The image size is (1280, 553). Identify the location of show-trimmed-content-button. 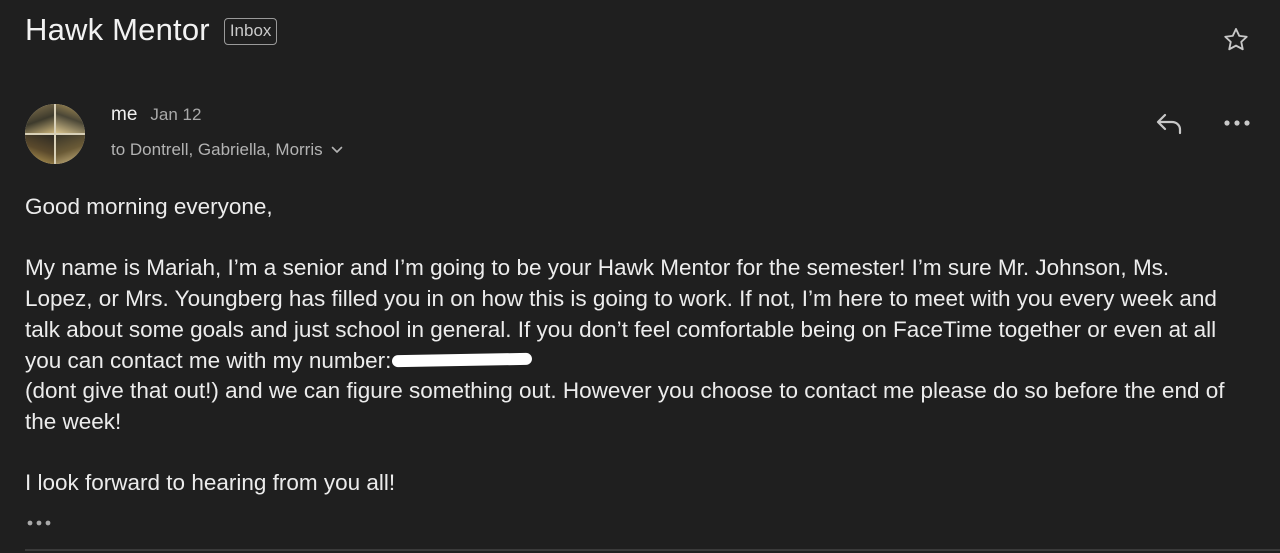
(41, 523).